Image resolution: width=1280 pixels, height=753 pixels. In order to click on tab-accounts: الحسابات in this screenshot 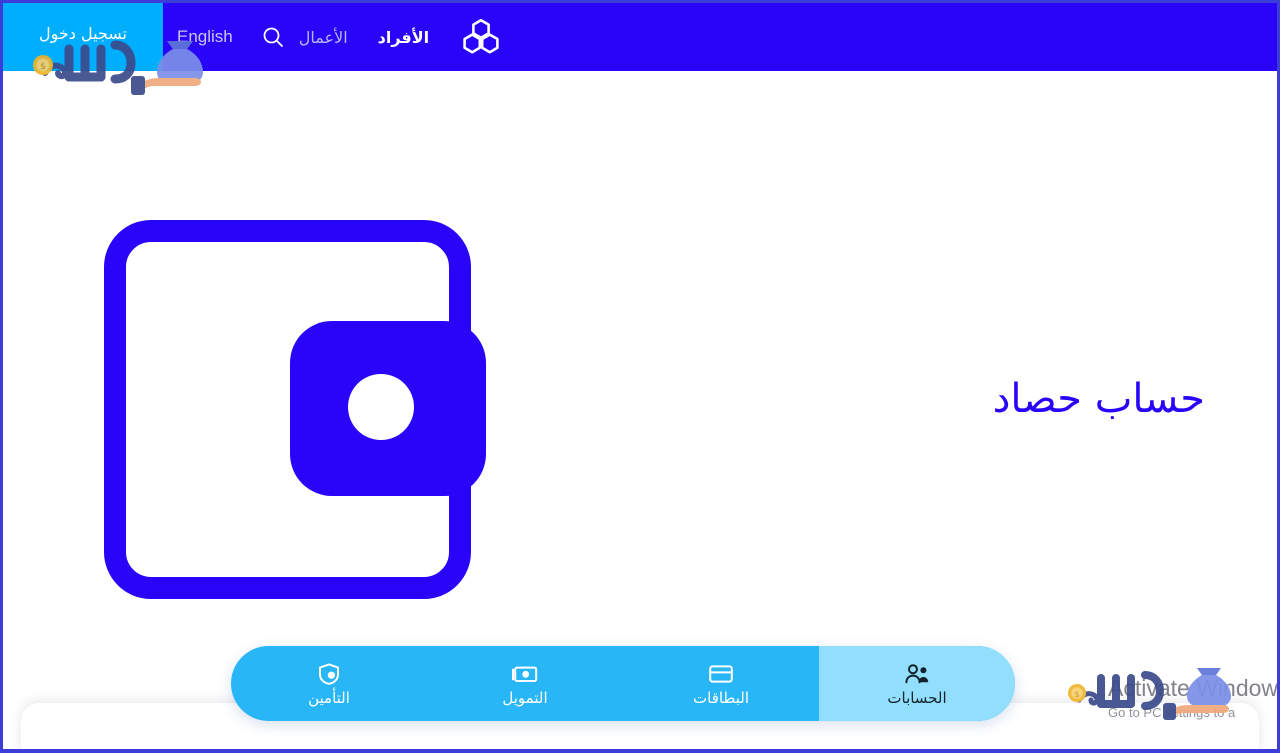, I will do `click(917, 683)`.